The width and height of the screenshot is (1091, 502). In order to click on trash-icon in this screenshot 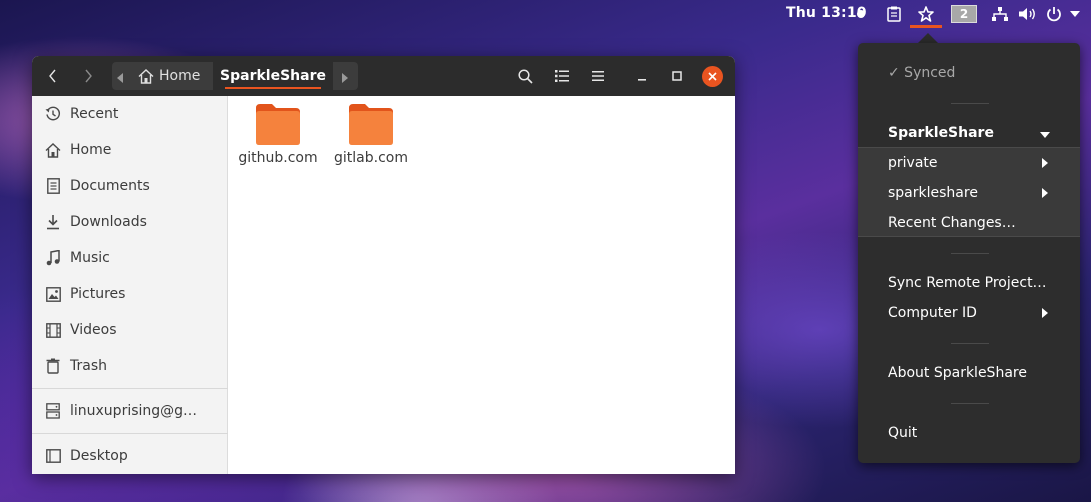, I will do `click(53, 366)`.